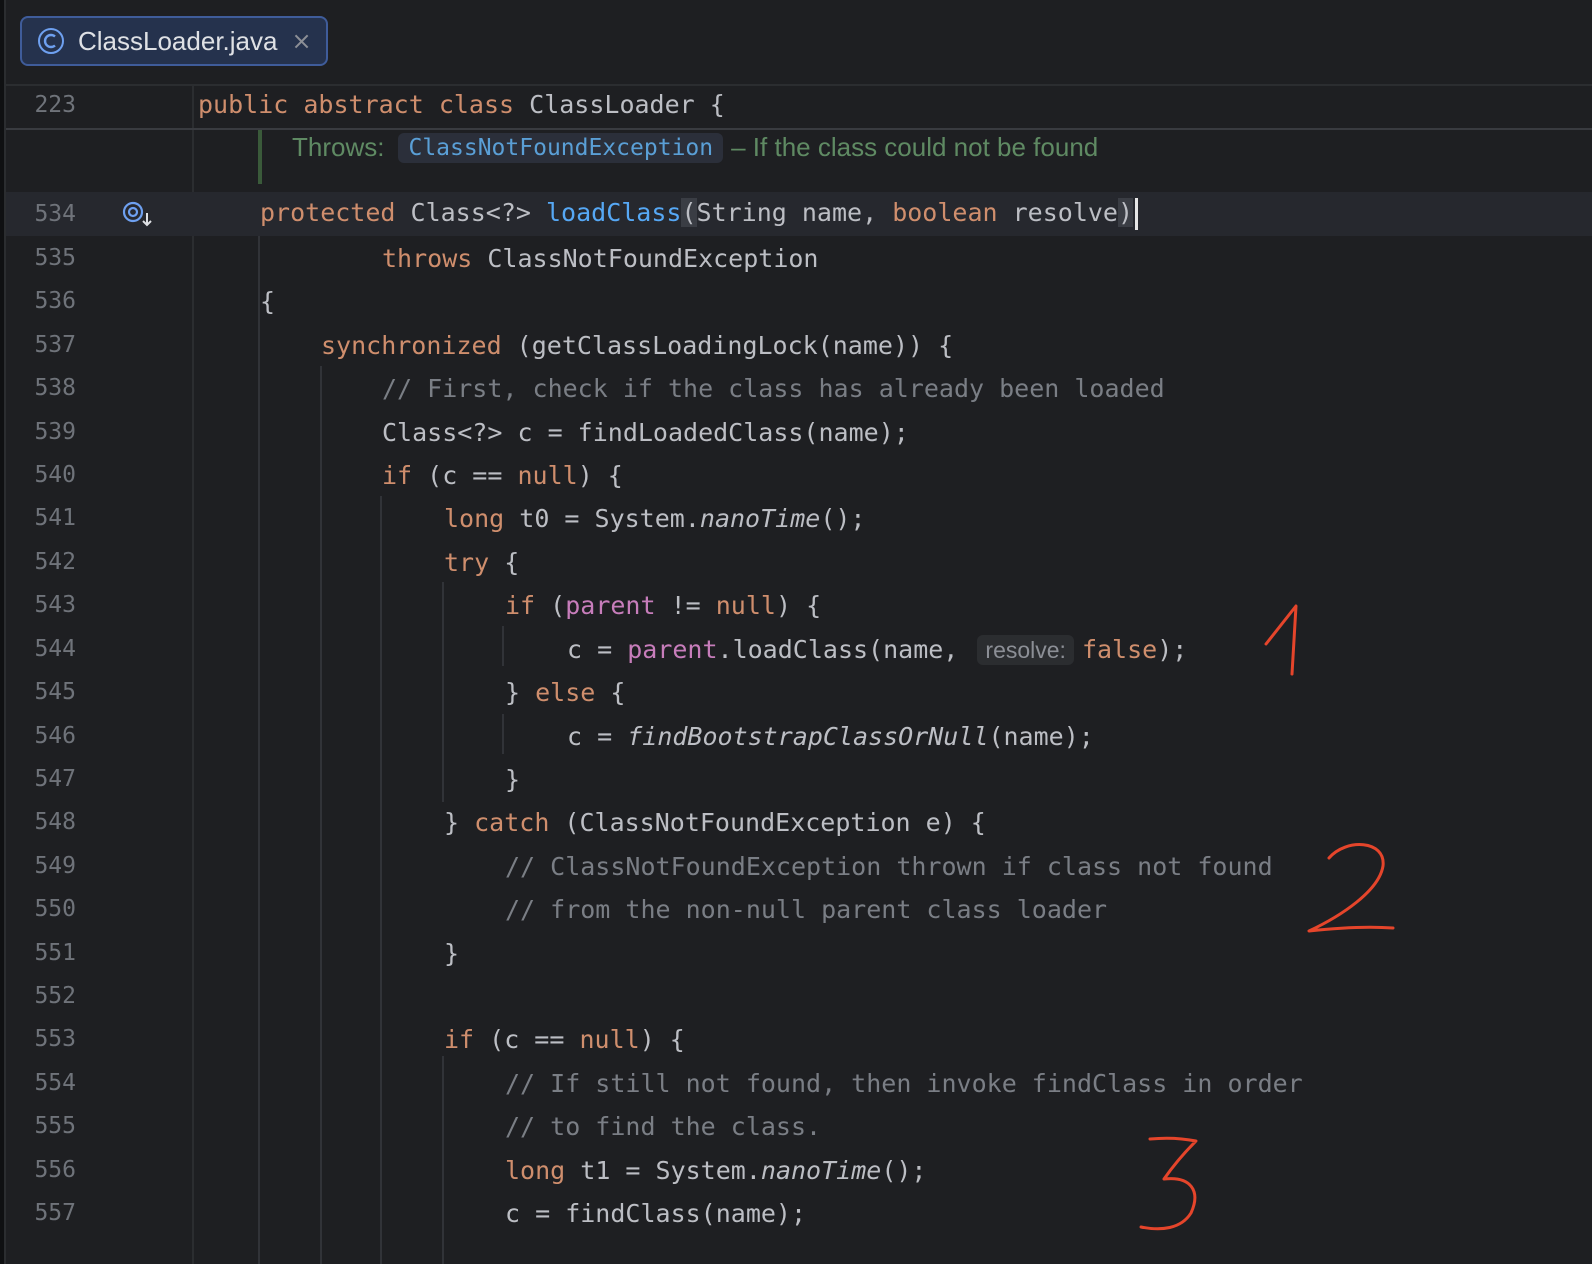  I want to click on code-line-535: 535 throws ClassNotFoundException, so click(799, 258).